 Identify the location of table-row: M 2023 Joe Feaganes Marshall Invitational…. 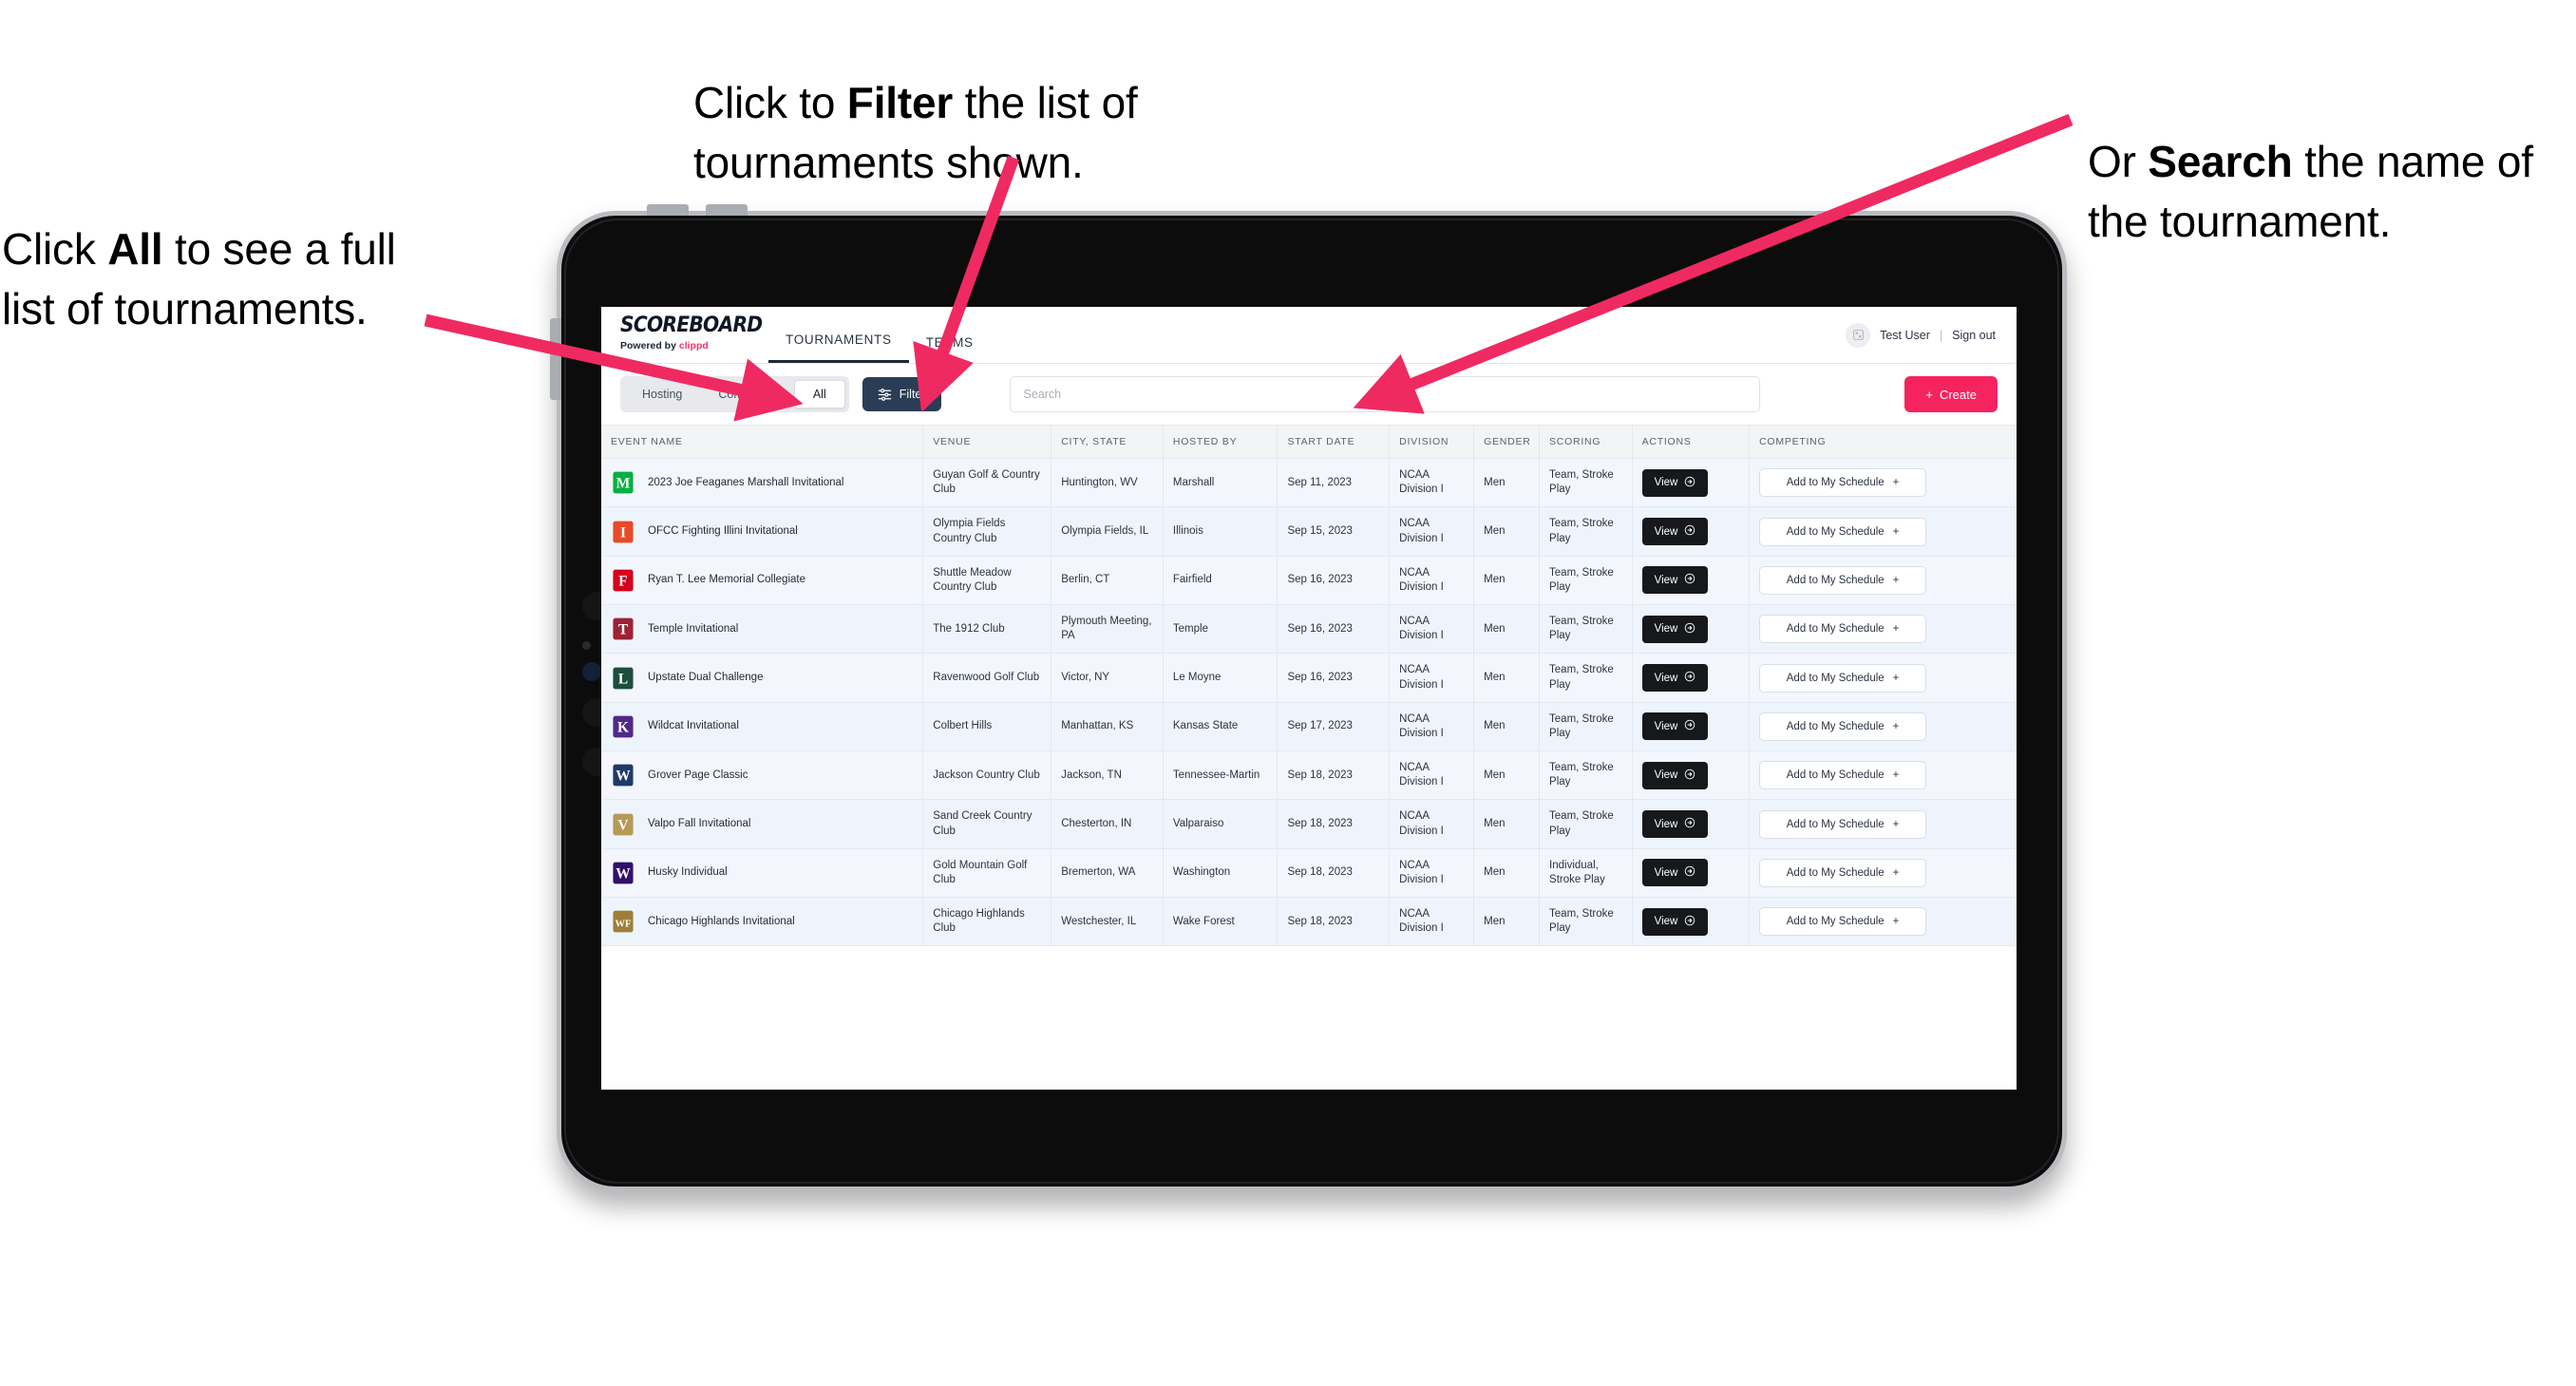
(1309, 483).